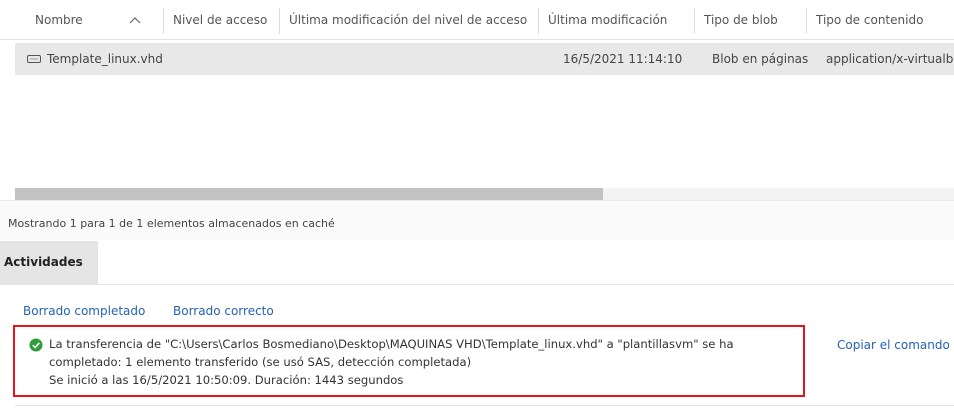 The width and height of the screenshot is (954, 414). What do you see at coordinates (890, 59) in the screenshot?
I see `row-content-type: application/x-virtualb` at bounding box center [890, 59].